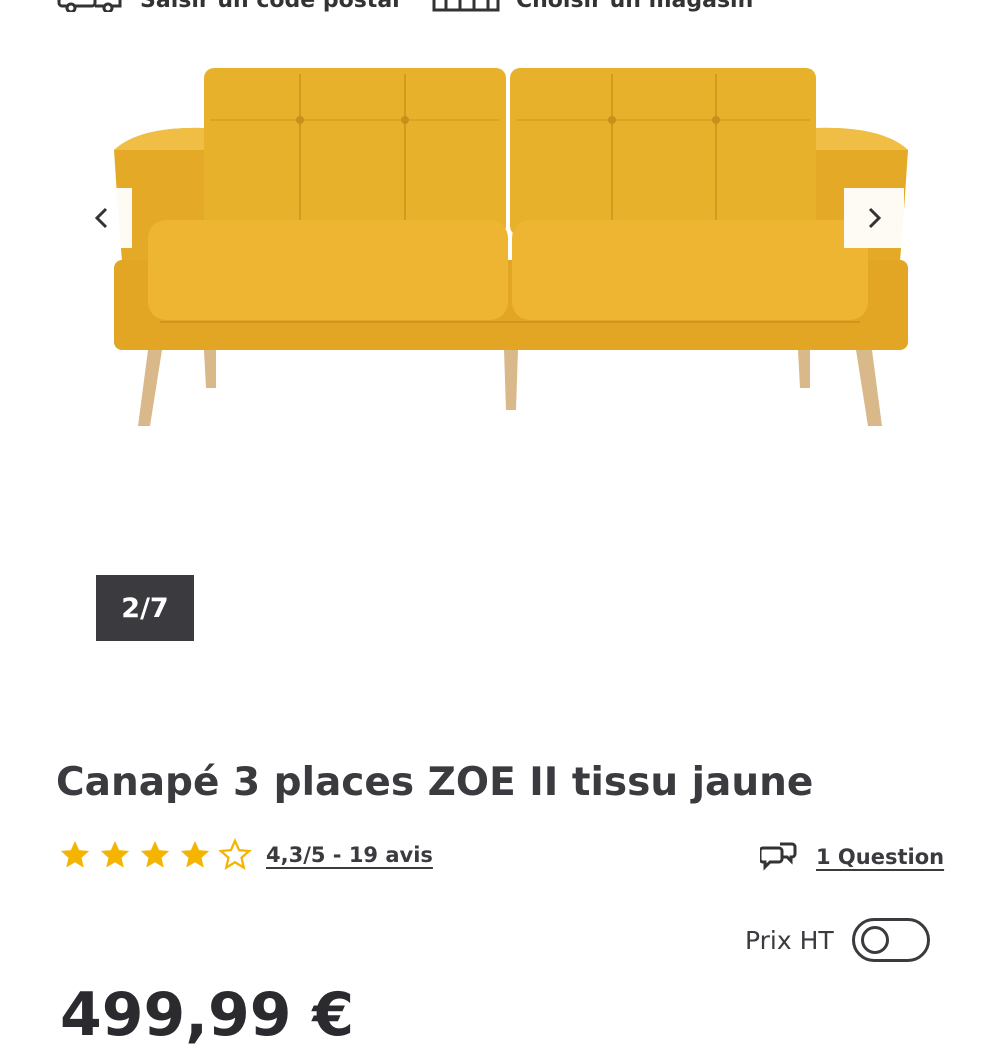 The width and height of the screenshot is (1000, 1050). Describe the element at coordinates (880, 857) in the screenshot. I see `question-link-label: 1 Question` at that location.